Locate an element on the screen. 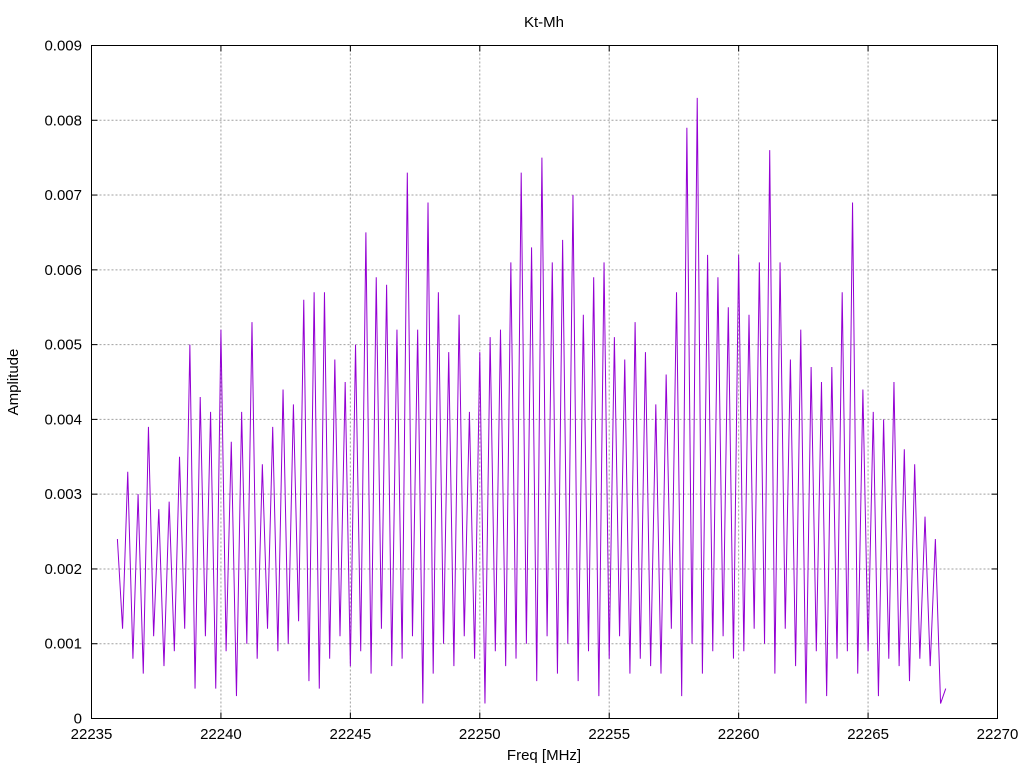  y-tick-label: 0.002 is located at coordinates (63, 569).